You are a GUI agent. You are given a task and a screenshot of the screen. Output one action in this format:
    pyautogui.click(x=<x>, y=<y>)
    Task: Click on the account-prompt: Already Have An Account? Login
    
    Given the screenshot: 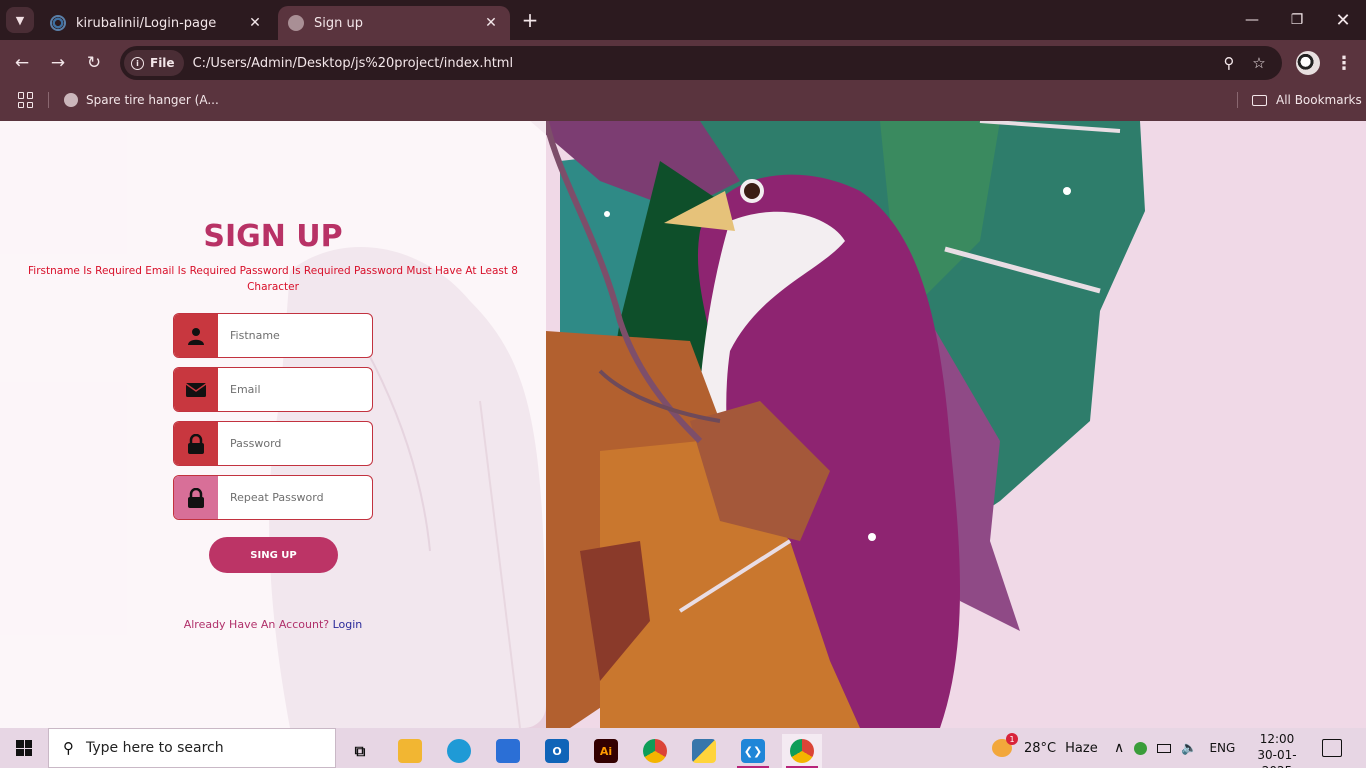 What is the action you would take?
    pyautogui.click(x=273, y=624)
    